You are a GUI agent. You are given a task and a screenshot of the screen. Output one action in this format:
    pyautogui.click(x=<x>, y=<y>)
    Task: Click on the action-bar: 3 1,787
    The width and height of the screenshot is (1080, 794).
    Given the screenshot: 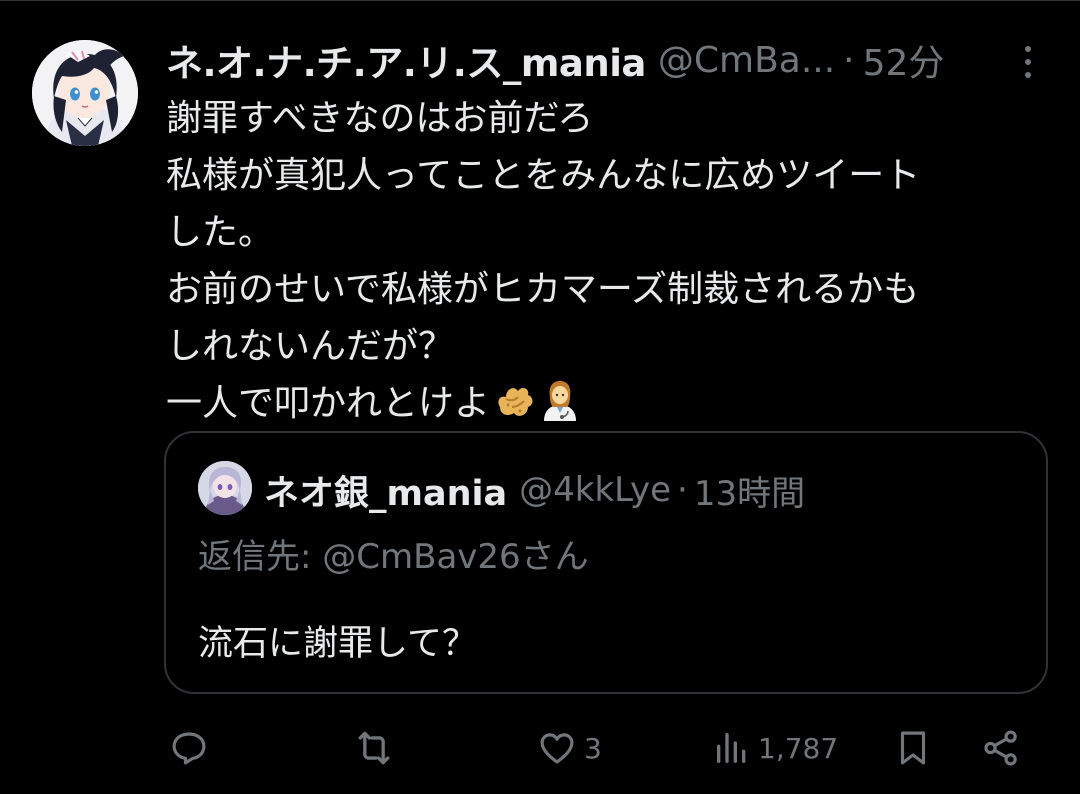 What is the action you would take?
    pyautogui.click(x=540, y=748)
    